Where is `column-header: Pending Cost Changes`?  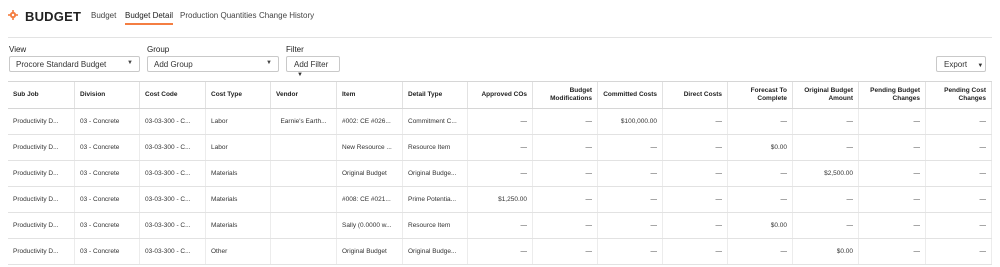
column-header: Pending Cost Changes is located at coordinates (959, 95).